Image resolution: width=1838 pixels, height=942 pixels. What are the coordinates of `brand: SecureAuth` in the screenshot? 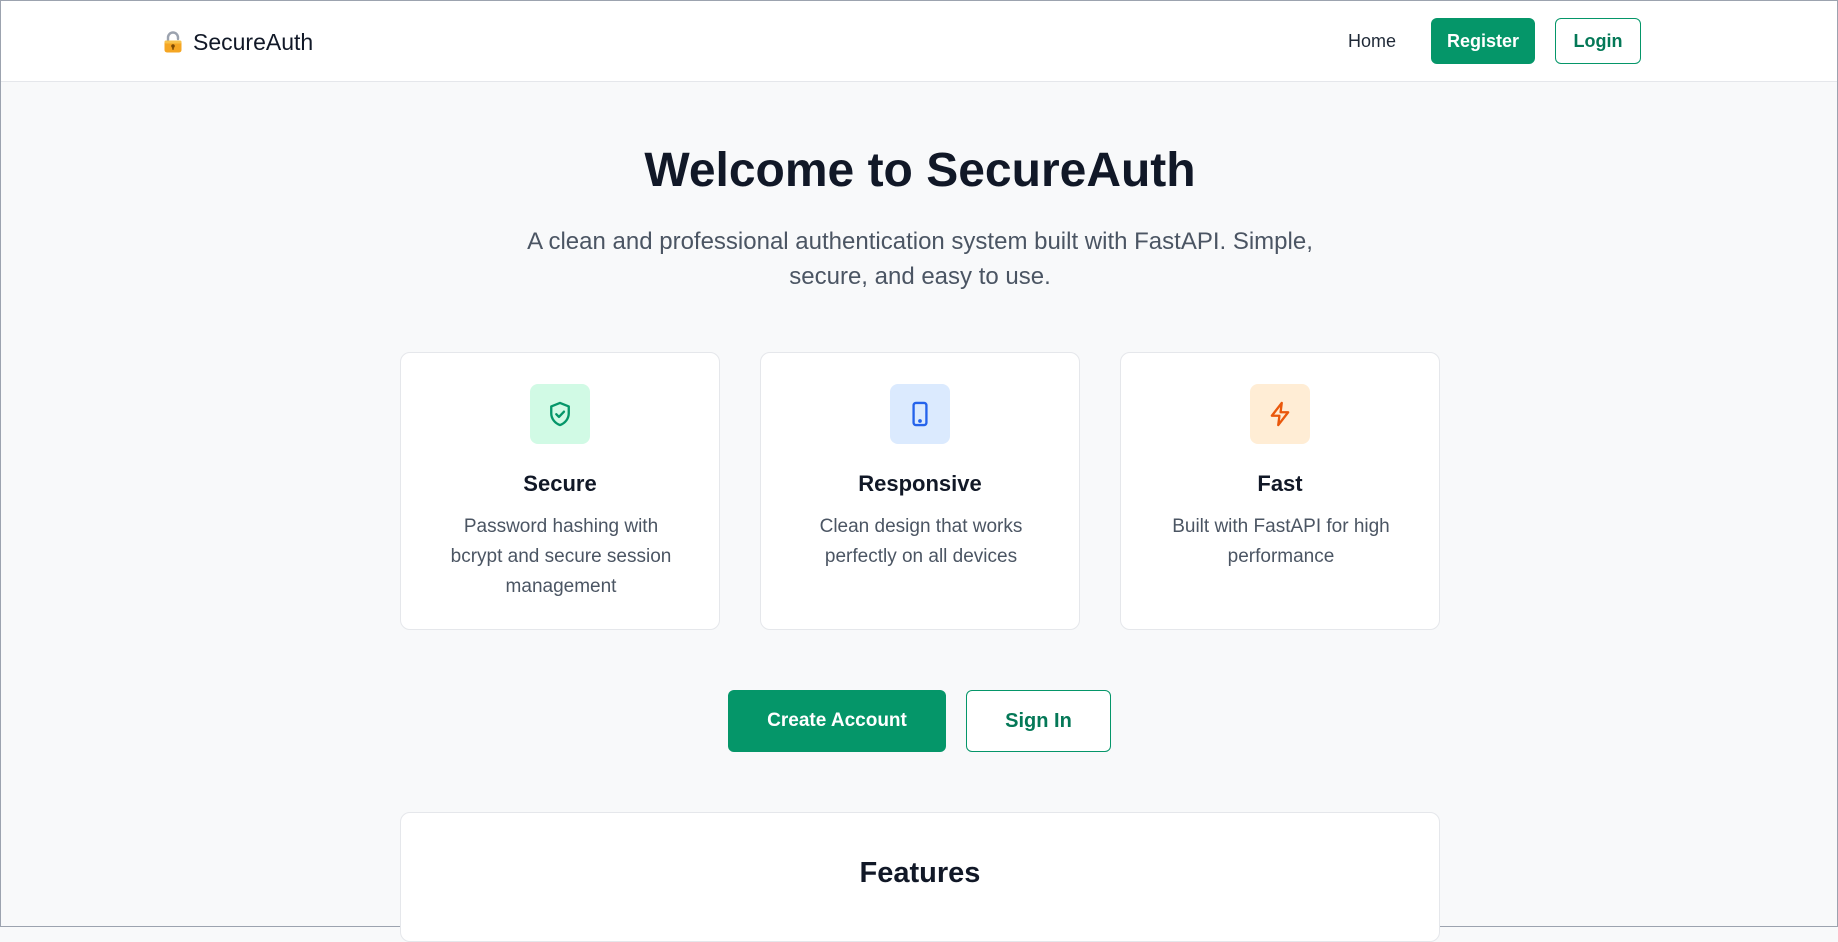 It's located at (237, 42).